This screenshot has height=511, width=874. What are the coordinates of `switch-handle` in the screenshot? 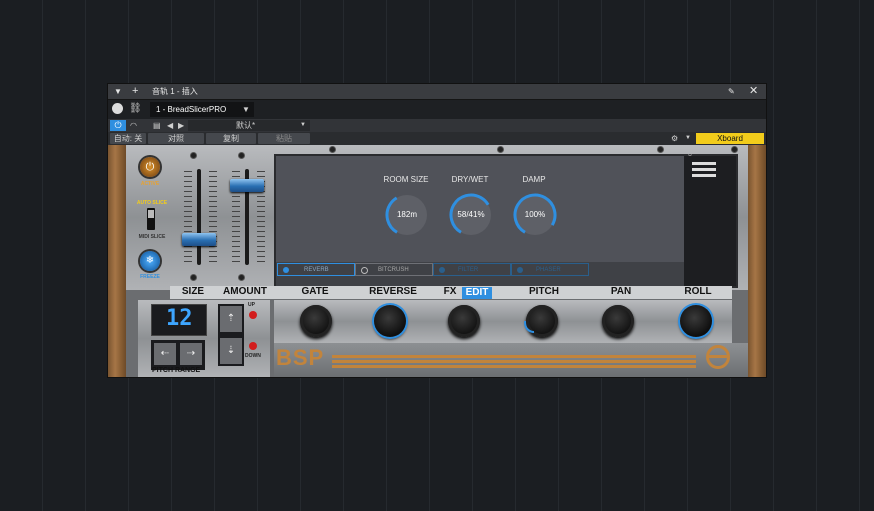 It's located at (151, 214).